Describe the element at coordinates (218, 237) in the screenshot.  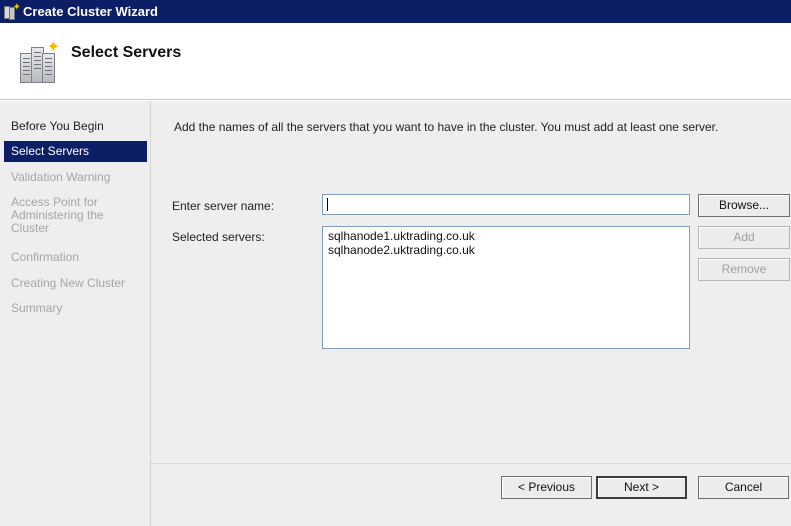
I see `selected-servers-label: Selected servers:` at that location.